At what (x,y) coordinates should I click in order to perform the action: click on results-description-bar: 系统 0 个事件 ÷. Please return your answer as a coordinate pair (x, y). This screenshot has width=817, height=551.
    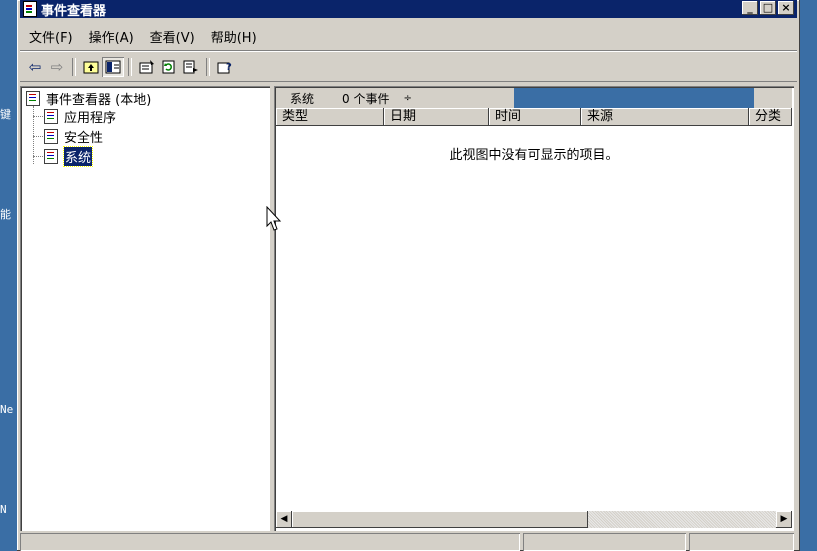
    Looking at the image, I should click on (534, 98).